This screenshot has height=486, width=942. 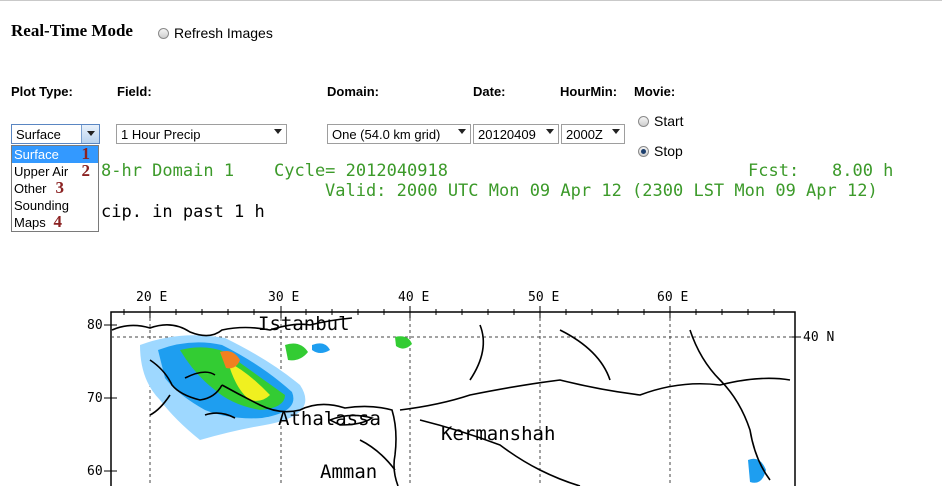 What do you see at coordinates (498, 434) in the screenshot?
I see `city-kermanshah: Kermanshah` at bounding box center [498, 434].